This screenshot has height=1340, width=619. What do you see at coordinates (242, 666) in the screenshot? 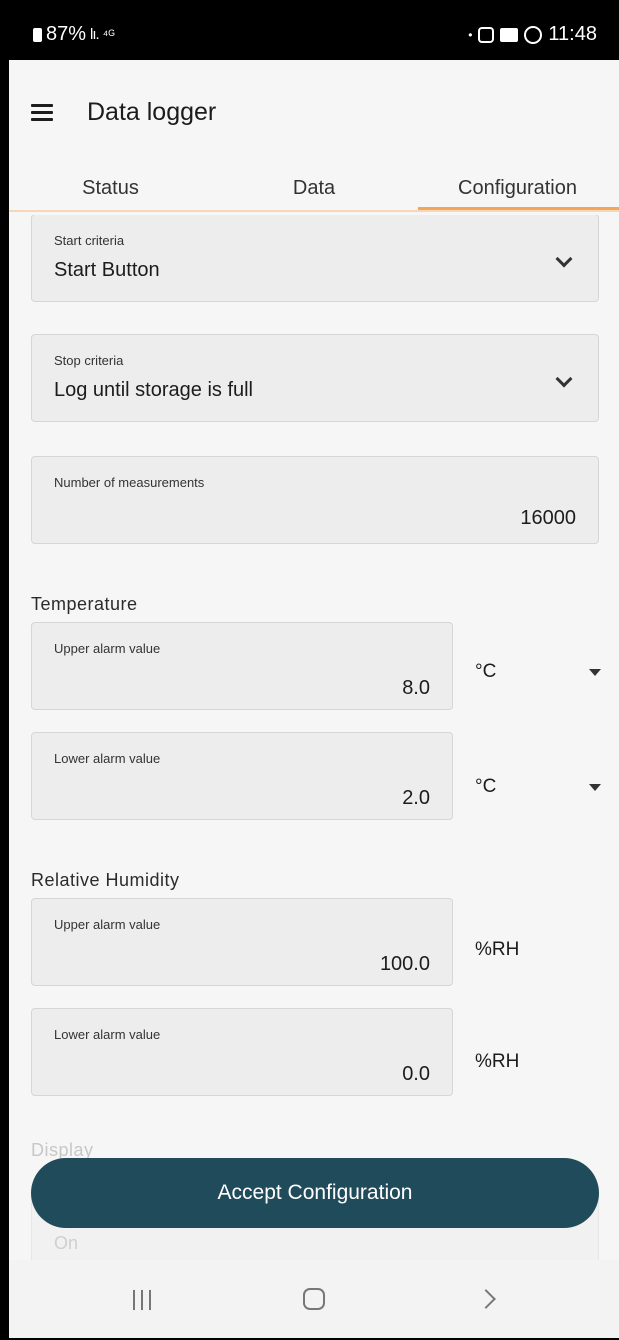
I see `temperature-upper-field: Upper alarm value 8.0` at bounding box center [242, 666].